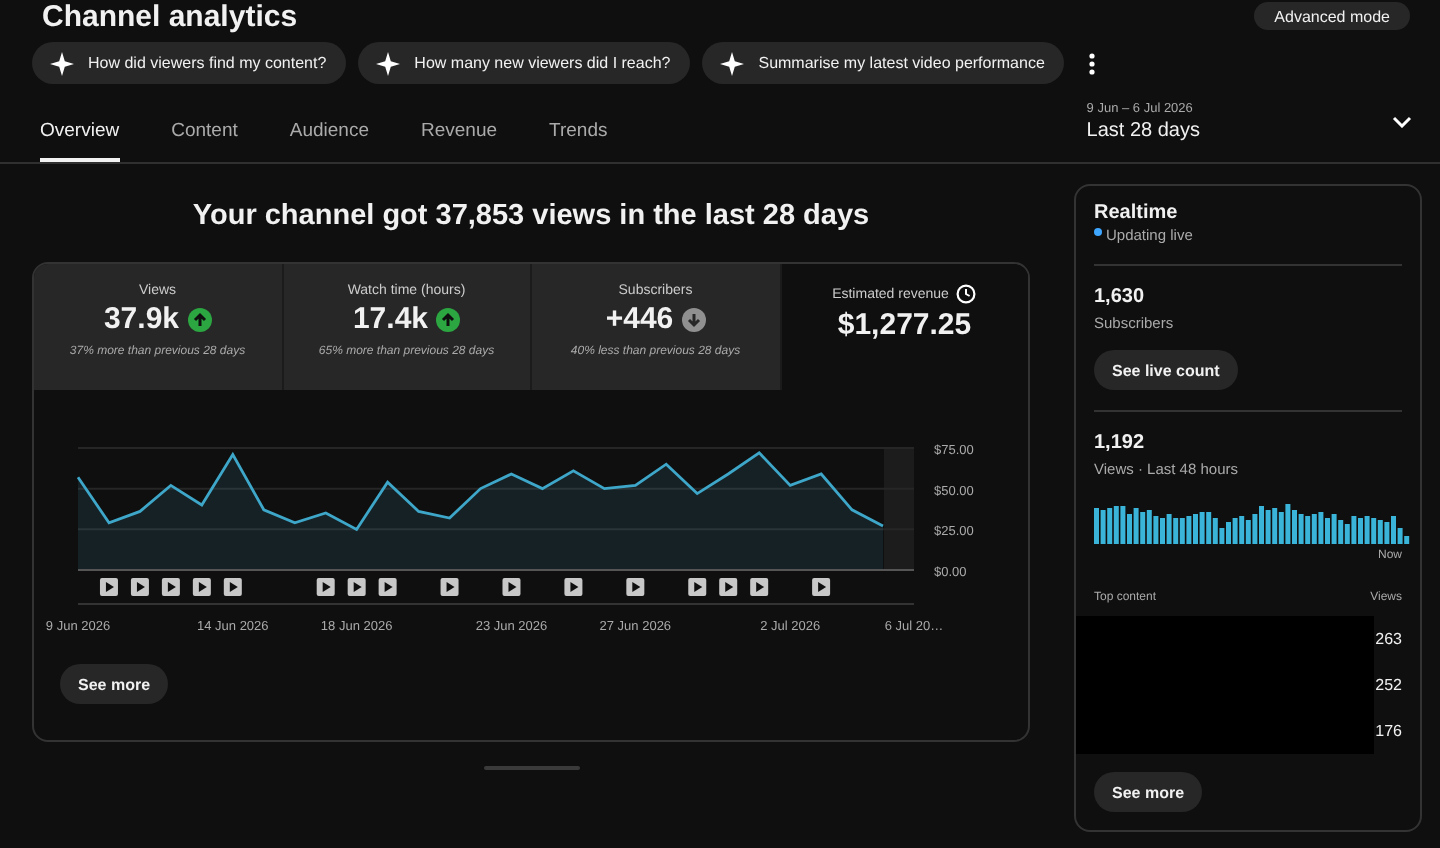 This screenshot has width=1440, height=848. What do you see at coordinates (904, 325) in the screenshot?
I see `metric-value: $1,277.25` at bounding box center [904, 325].